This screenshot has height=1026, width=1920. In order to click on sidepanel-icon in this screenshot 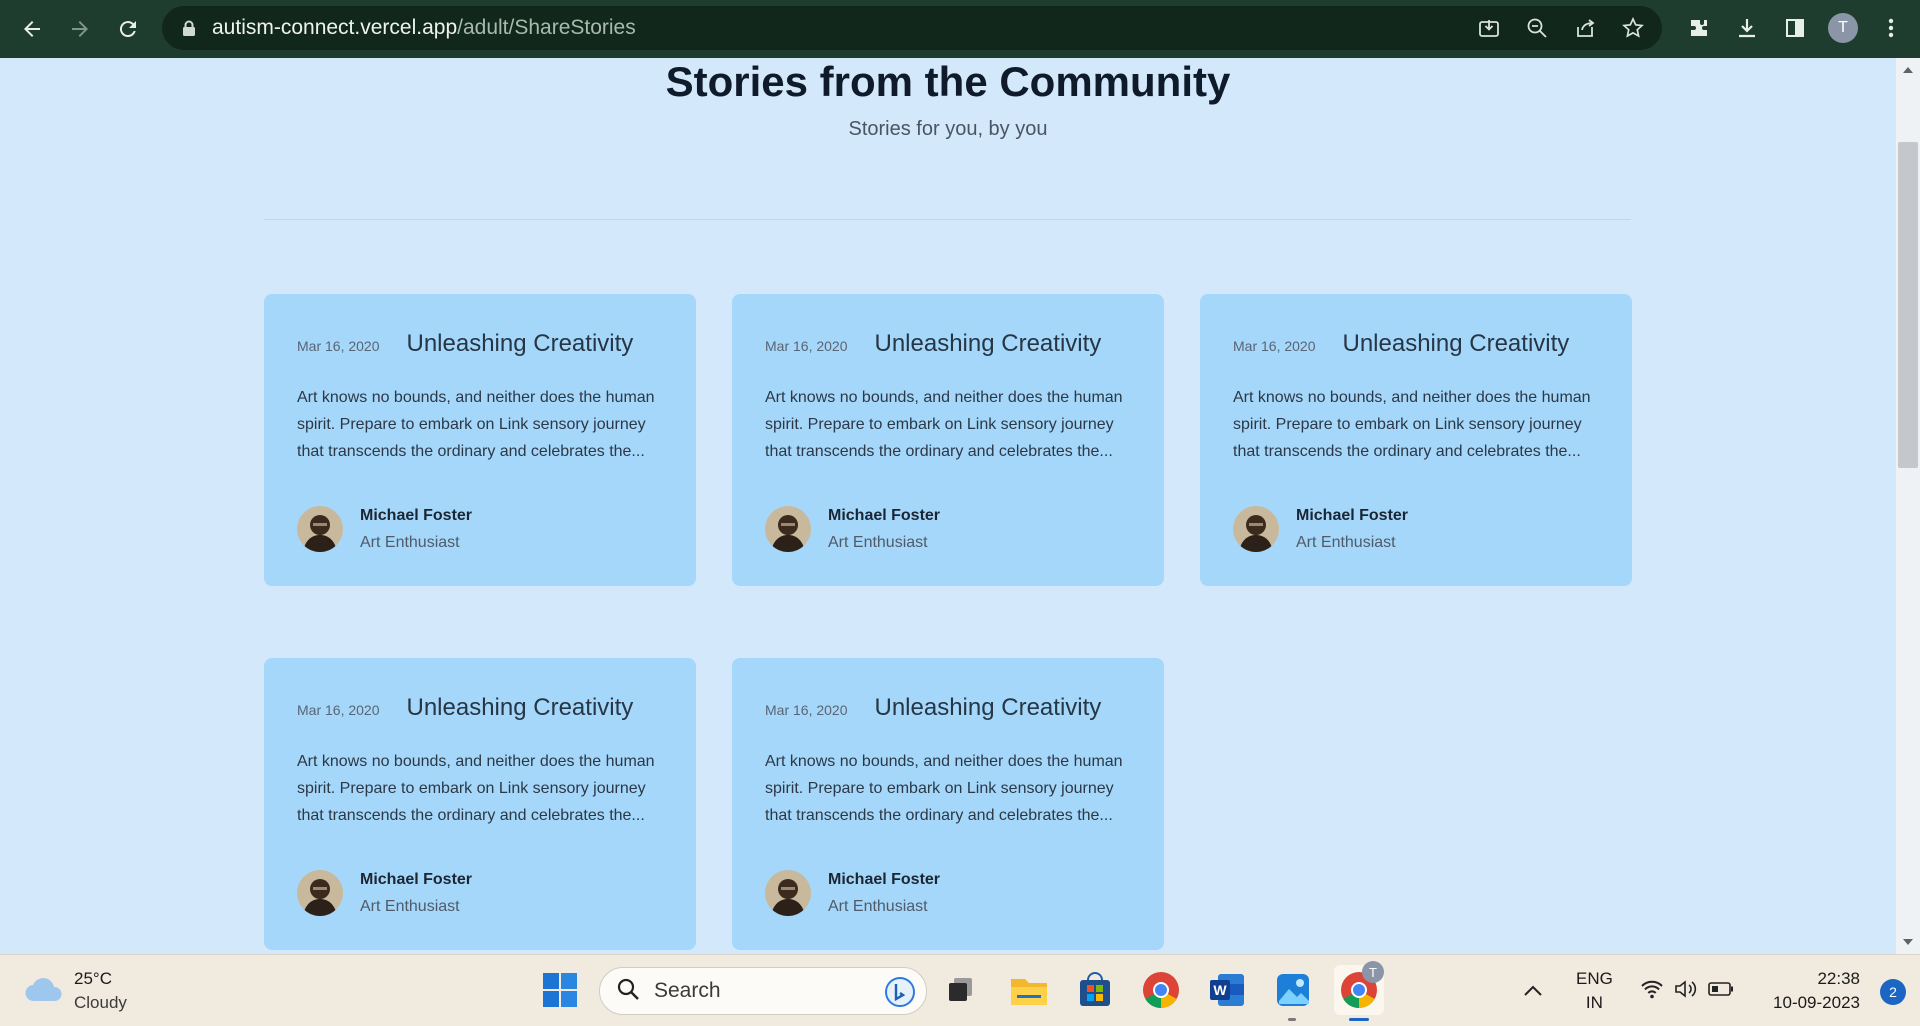, I will do `click(1795, 28)`.